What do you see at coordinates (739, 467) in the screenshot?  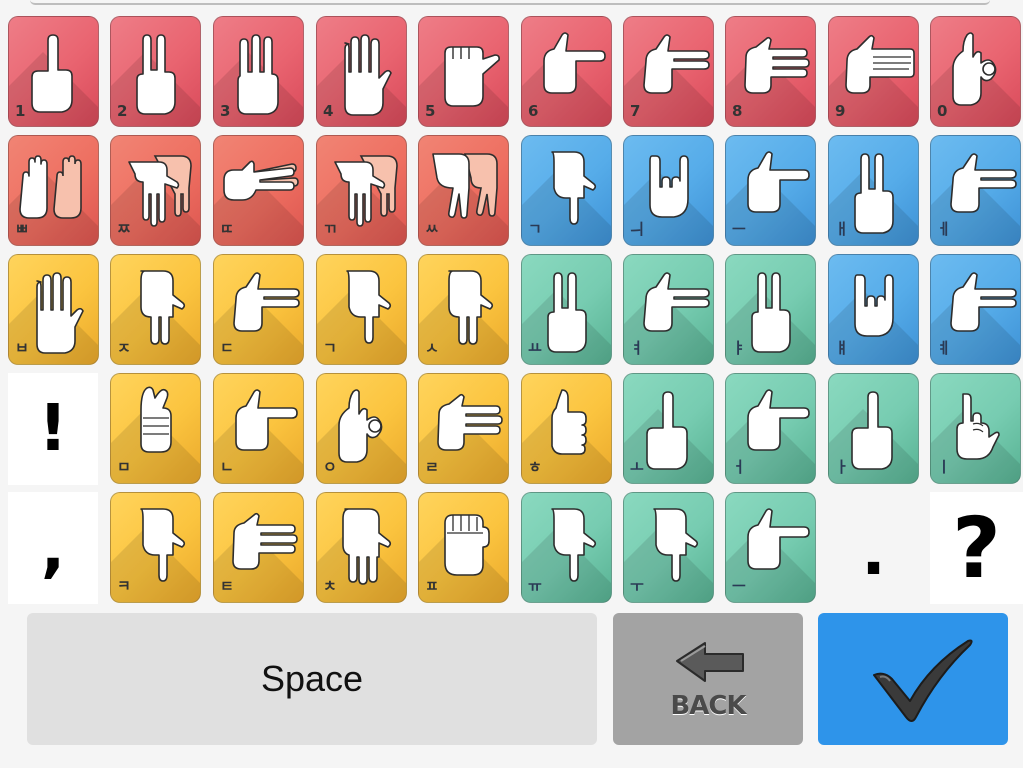 I see `key-label: ㅓ` at bounding box center [739, 467].